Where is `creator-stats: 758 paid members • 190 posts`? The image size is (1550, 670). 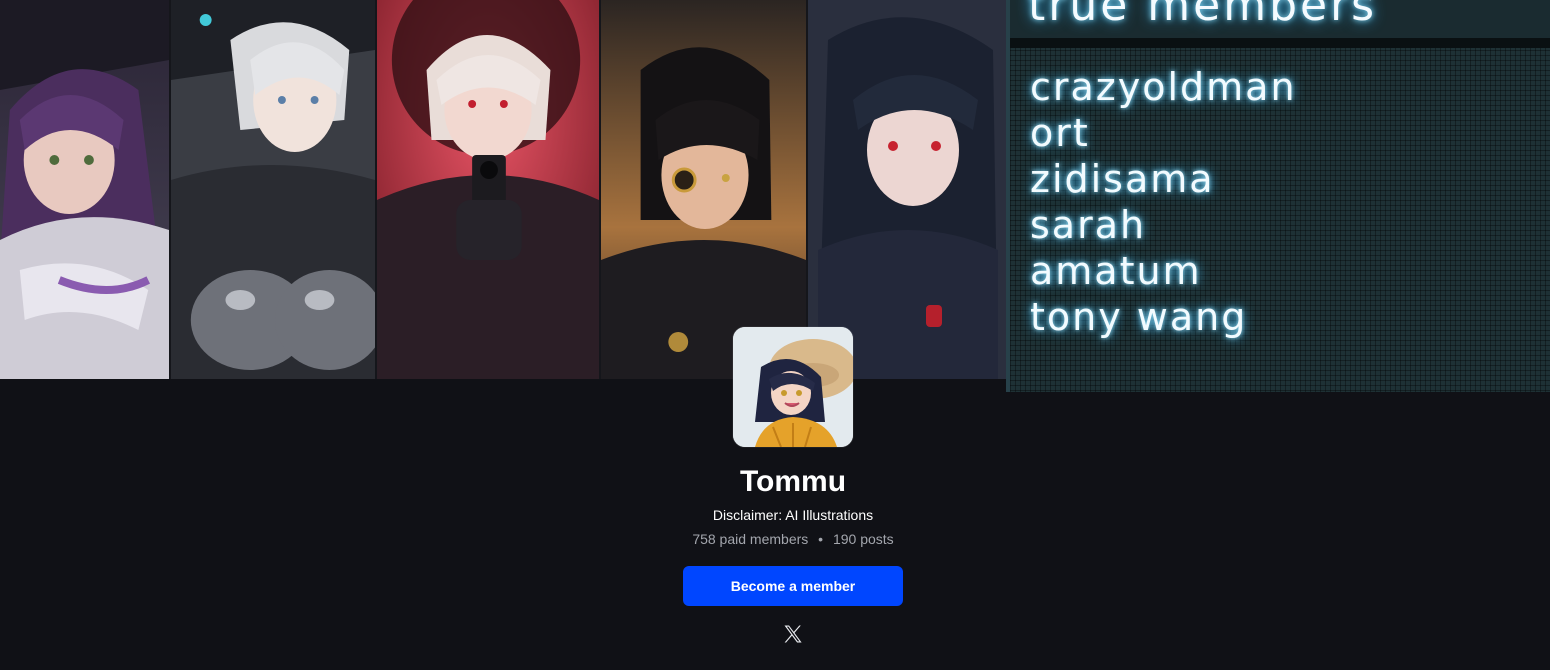 creator-stats: 758 paid members • 190 posts is located at coordinates (775, 539).